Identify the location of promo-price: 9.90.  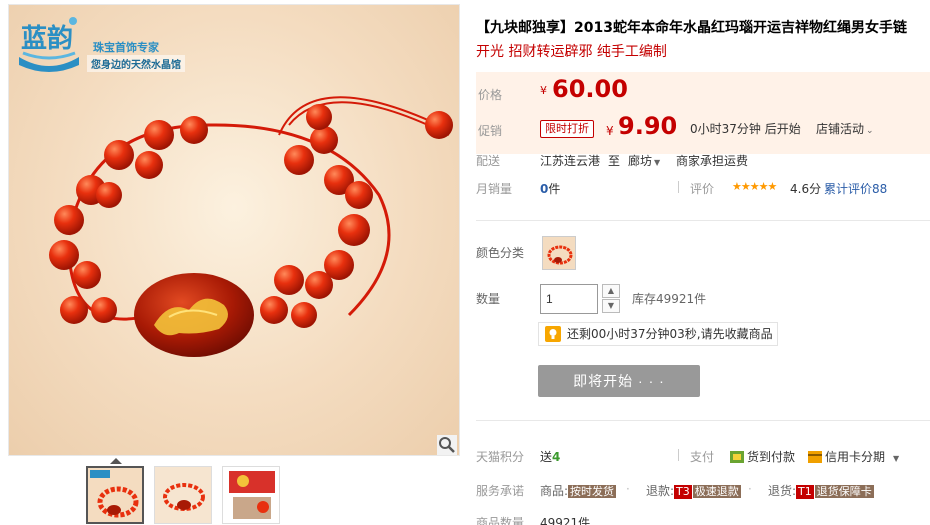
(648, 126).